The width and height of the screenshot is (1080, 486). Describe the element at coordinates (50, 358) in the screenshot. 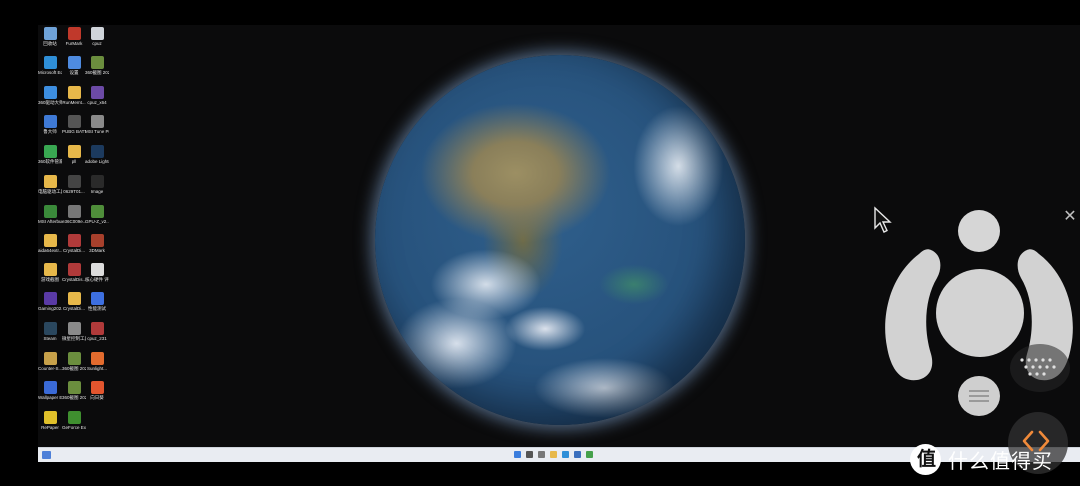

I see `csgo-icon` at that location.